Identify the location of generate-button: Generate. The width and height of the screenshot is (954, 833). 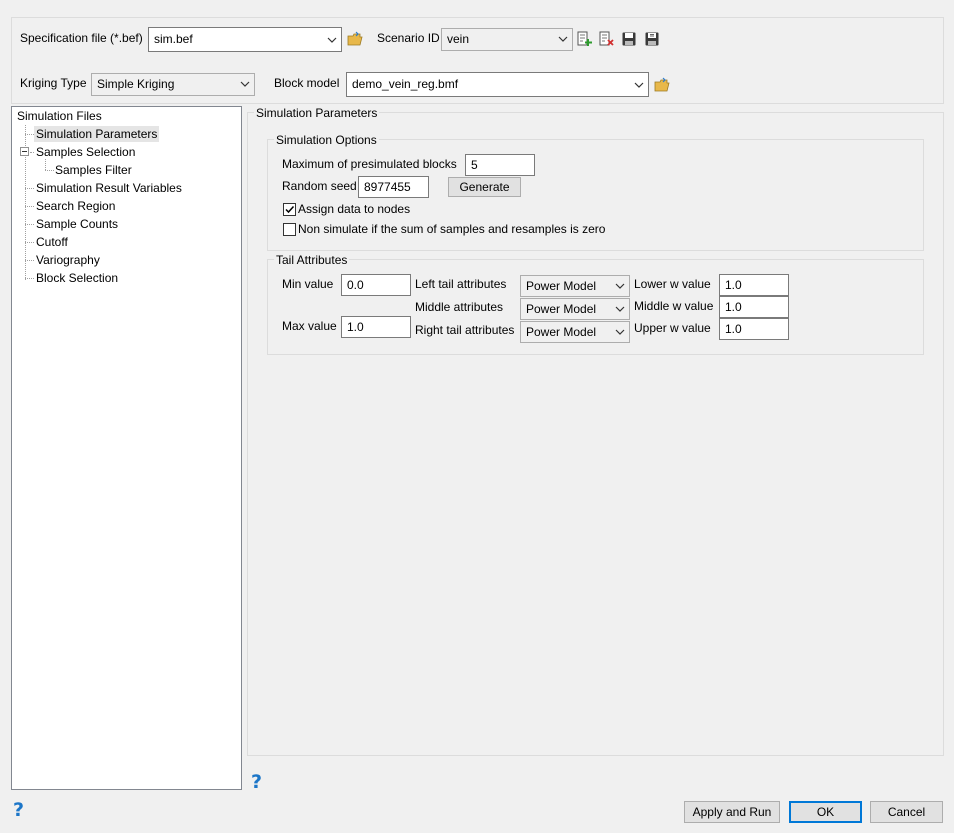
(484, 187).